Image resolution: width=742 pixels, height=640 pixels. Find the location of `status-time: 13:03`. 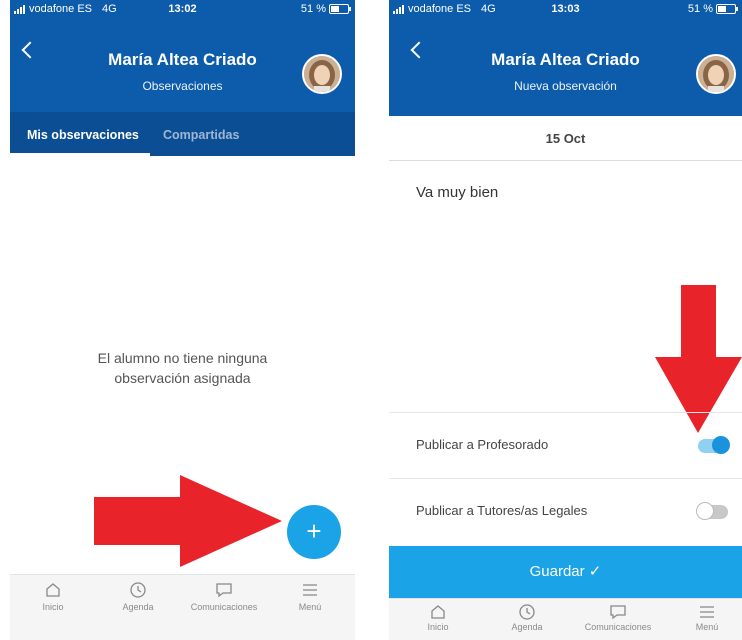

status-time: 13:03 is located at coordinates (565, 9).